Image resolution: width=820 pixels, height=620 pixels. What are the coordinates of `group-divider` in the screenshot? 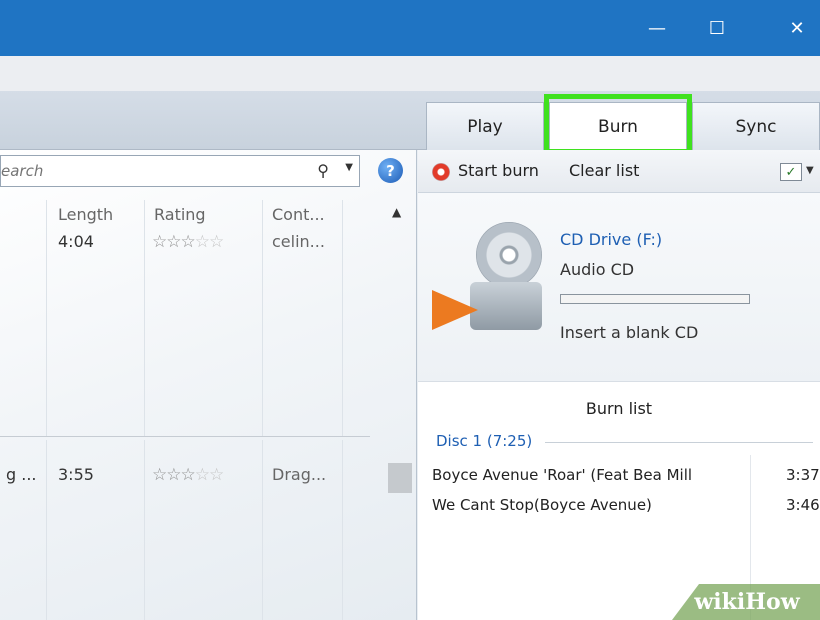 It's located at (185, 436).